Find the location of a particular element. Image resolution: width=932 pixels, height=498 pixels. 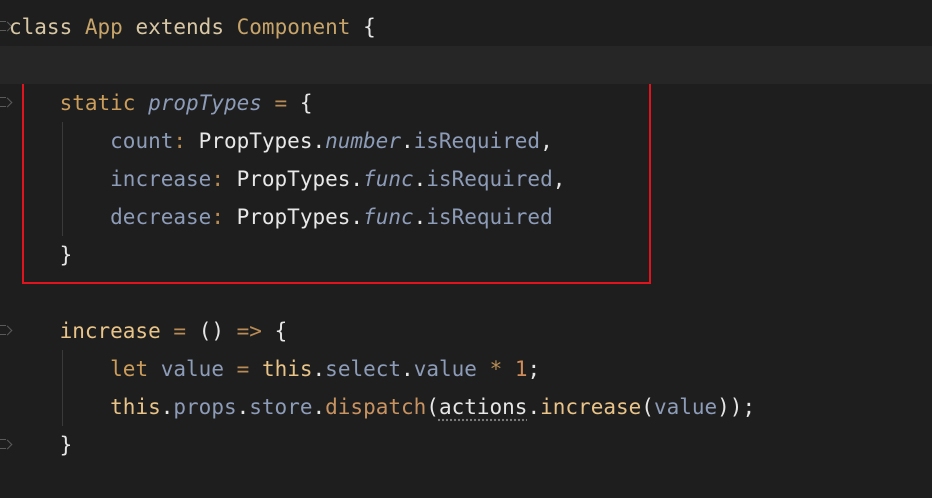

code-token: () is located at coordinates (211, 331).